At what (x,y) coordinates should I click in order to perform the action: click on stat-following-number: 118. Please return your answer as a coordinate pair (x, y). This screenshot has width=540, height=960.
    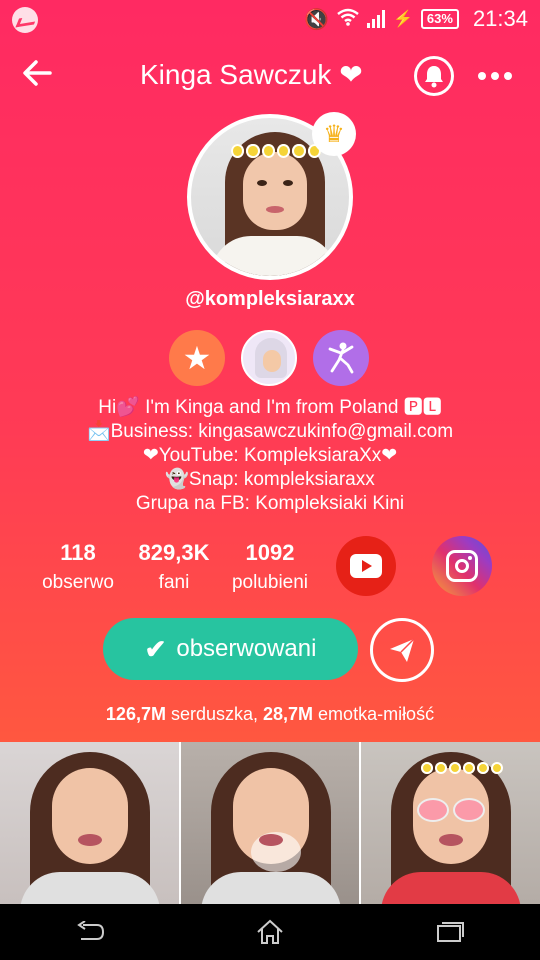
    Looking at the image, I should click on (78, 552).